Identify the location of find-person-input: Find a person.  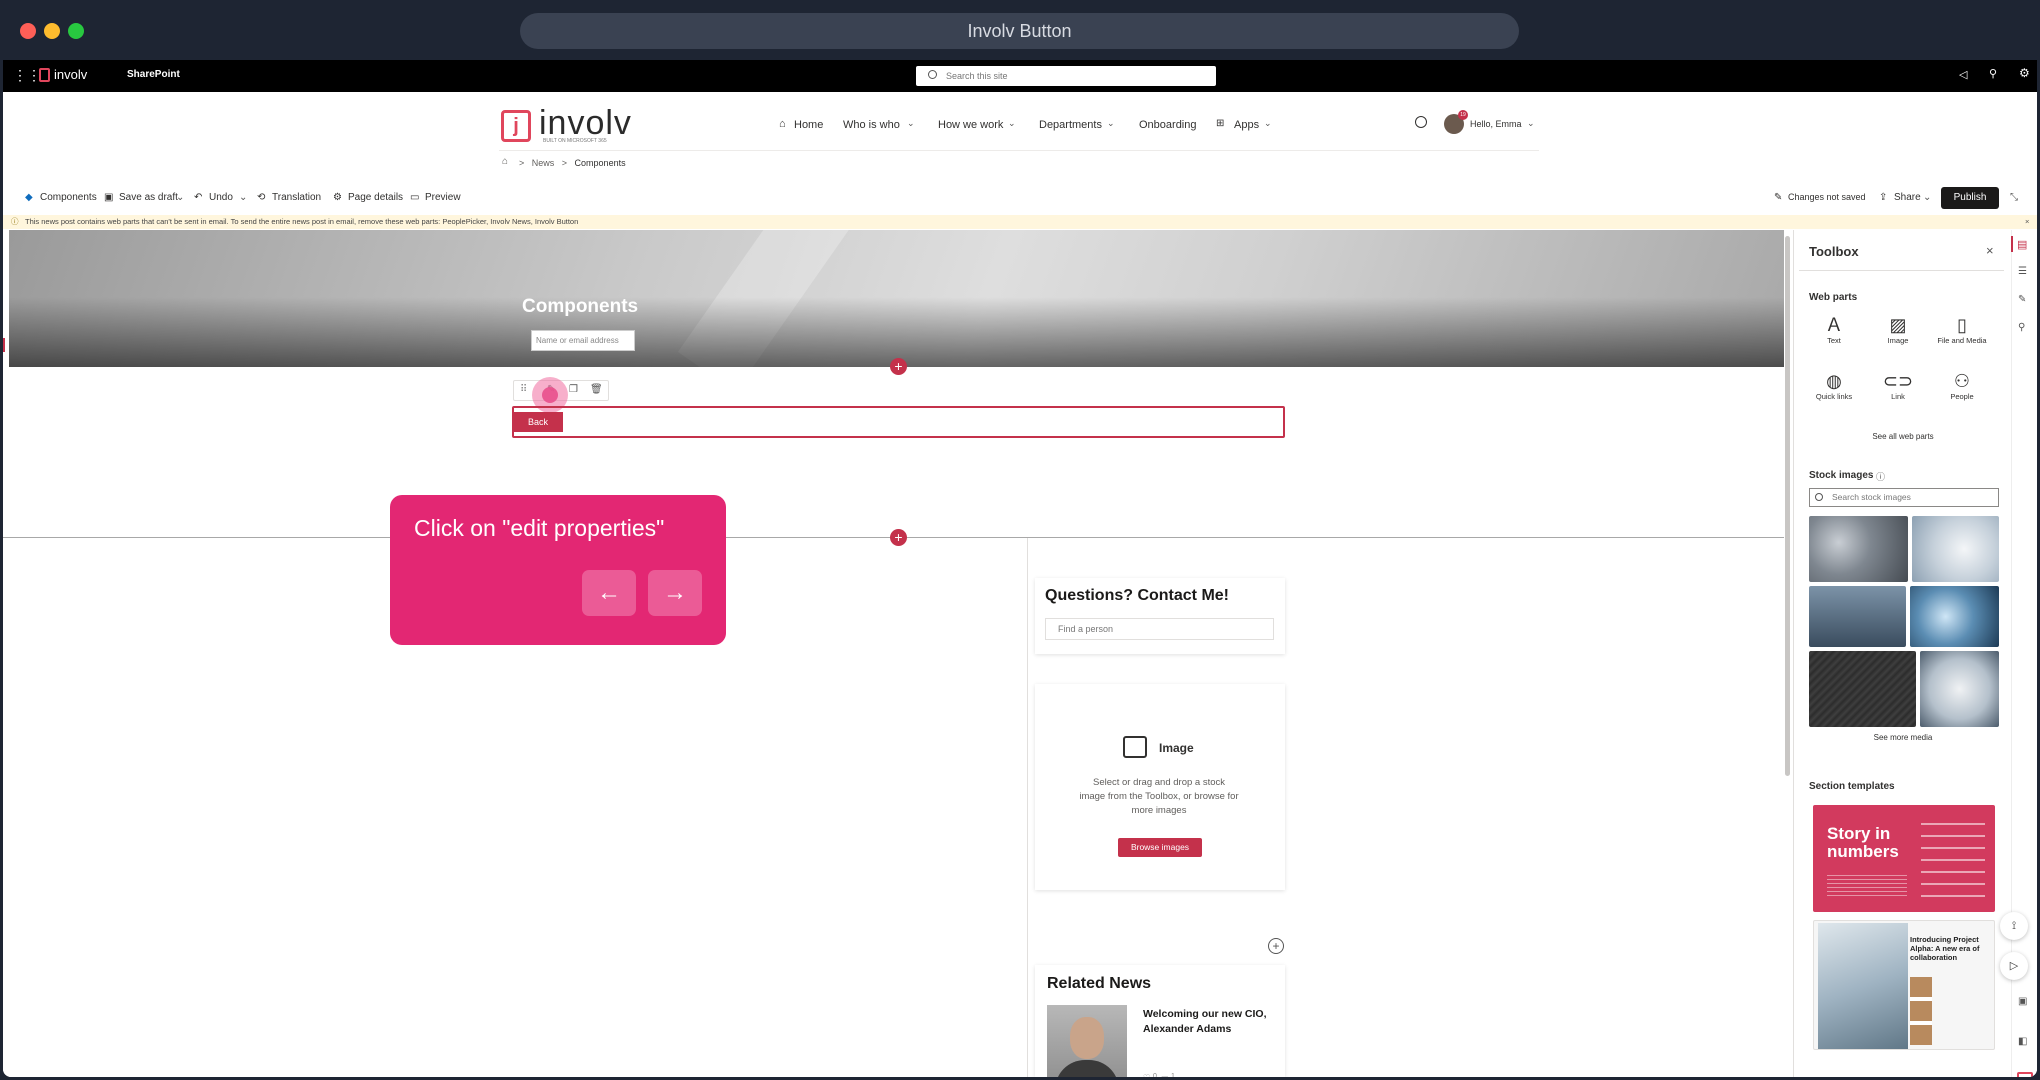
(1159, 629).